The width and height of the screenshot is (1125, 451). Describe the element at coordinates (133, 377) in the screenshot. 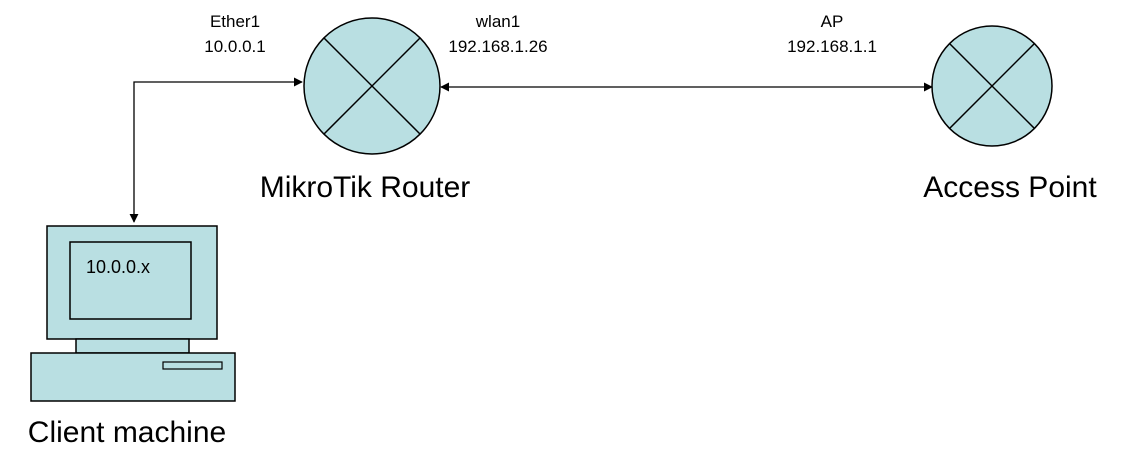

I see `computer-base` at that location.